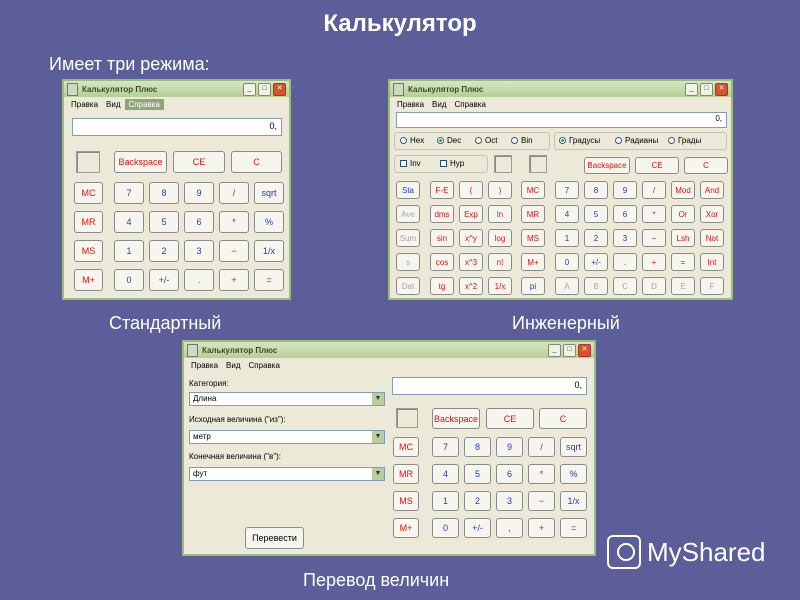 This screenshot has height=600, width=800. Describe the element at coordinates (486, 140) in the screenshot. I see `radio-oct: Oct` at that location.